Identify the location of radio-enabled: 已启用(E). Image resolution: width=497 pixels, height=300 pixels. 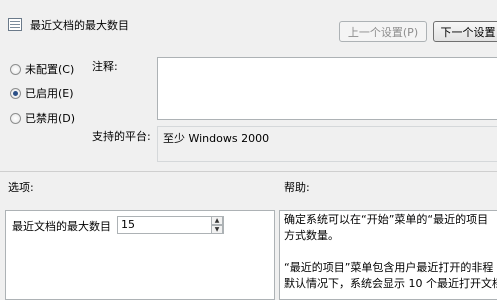
(42, 93).